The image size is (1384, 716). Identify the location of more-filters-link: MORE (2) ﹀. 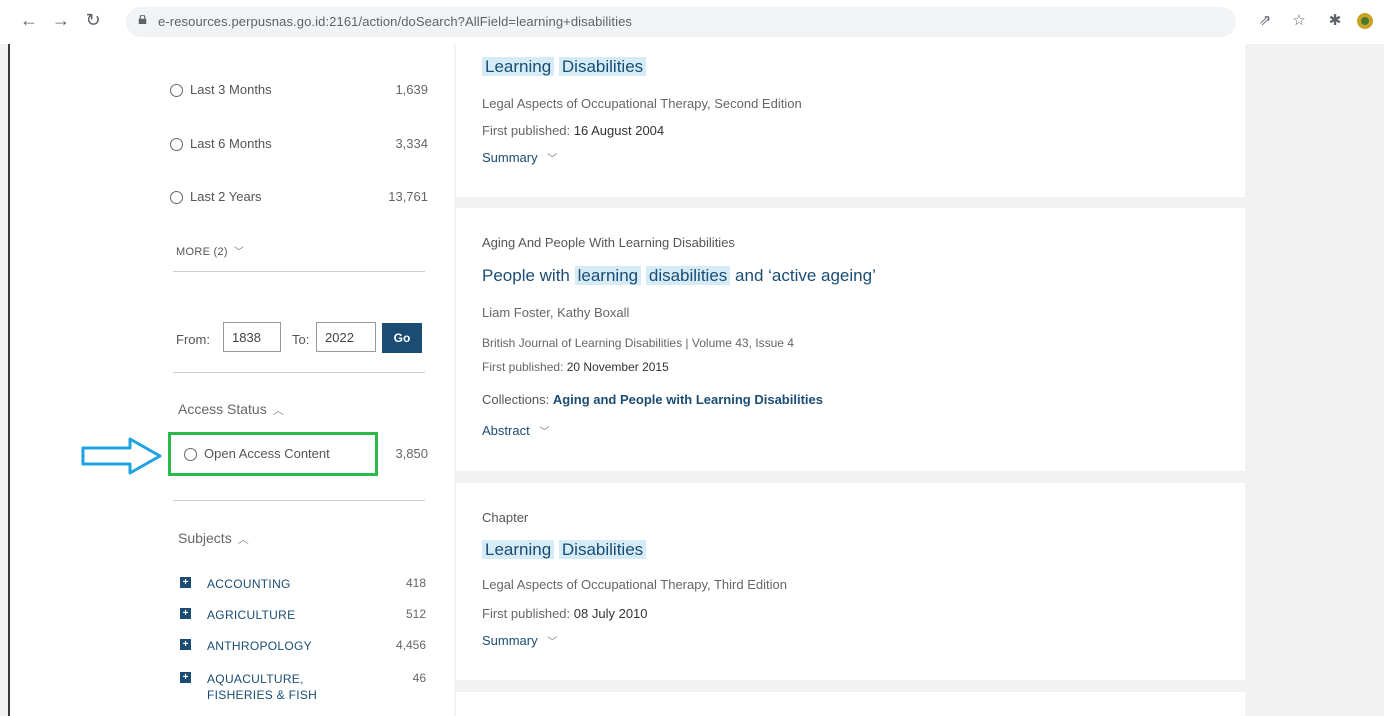
(210, 250).